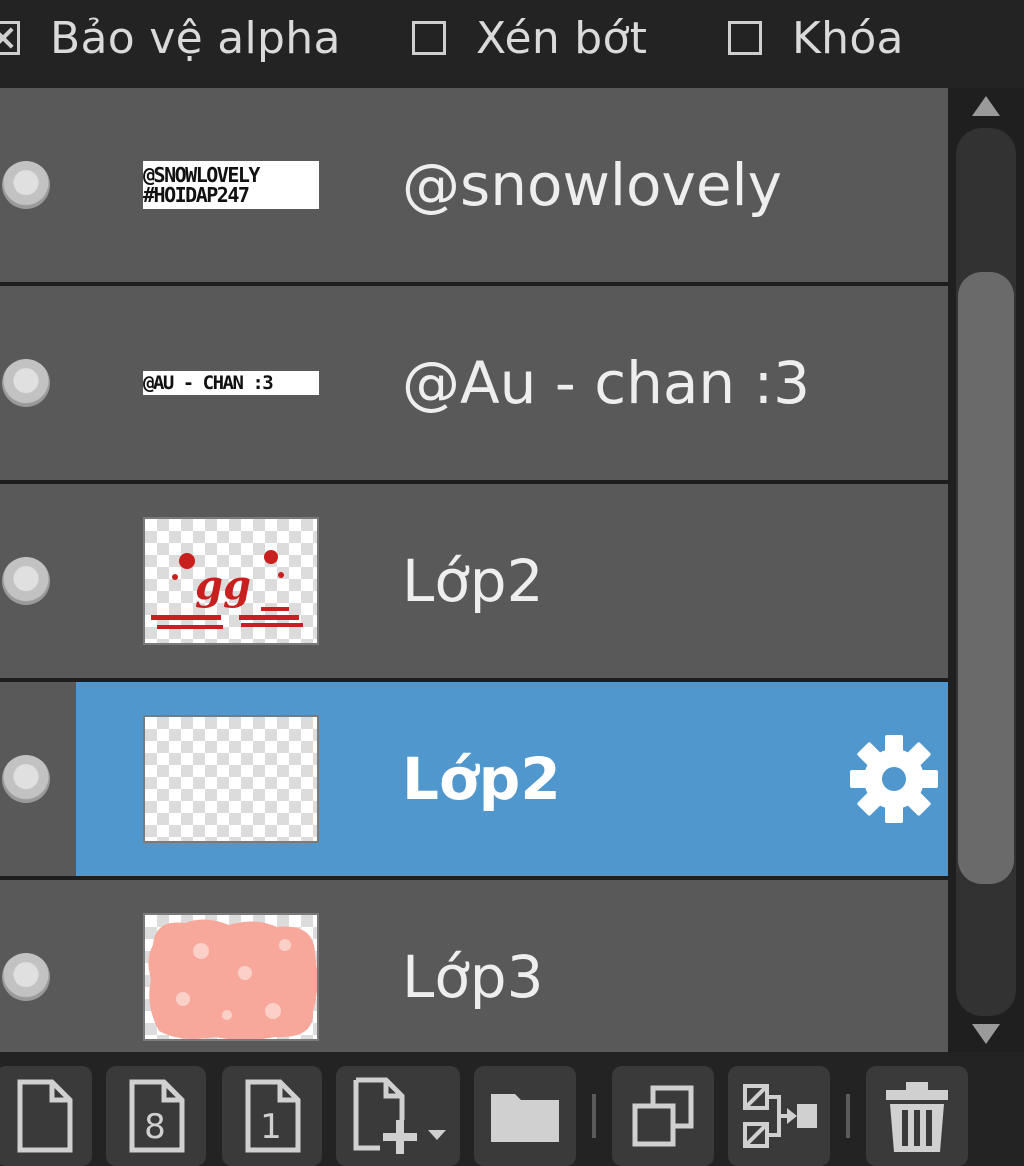 The image size is (1024, 1166). I want to click on folder-icon, so click(525, 1118).